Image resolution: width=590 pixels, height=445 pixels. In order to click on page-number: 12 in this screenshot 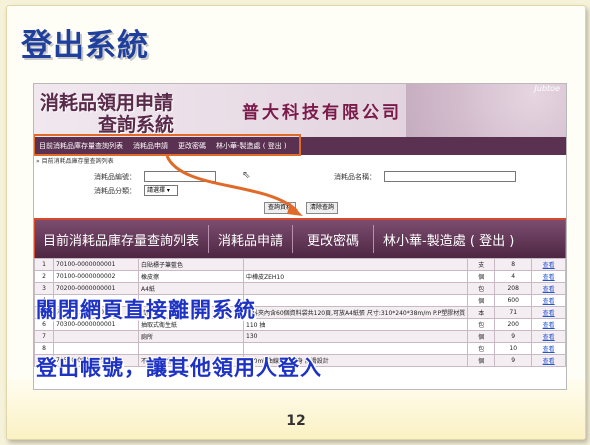, I will do `click(296, 421)`.